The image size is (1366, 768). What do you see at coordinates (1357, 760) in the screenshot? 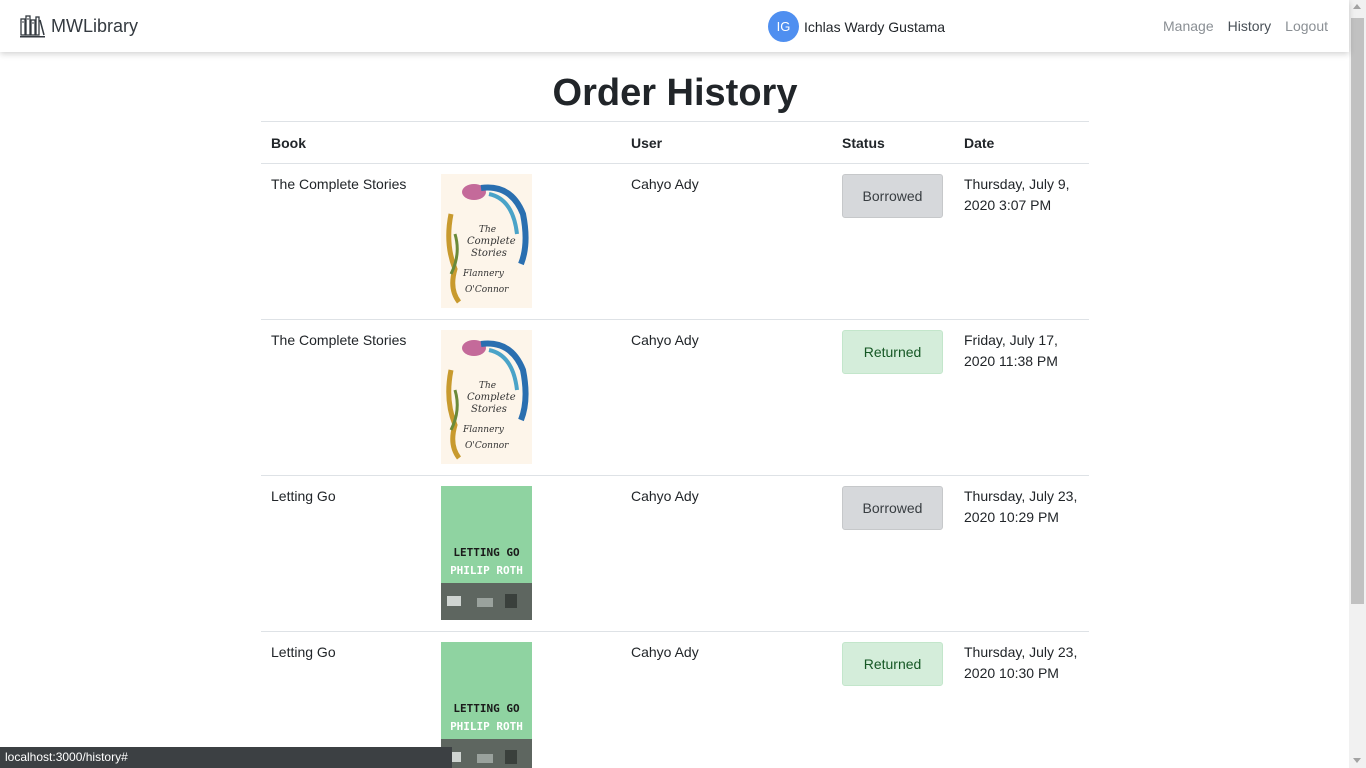
I see `scroll-down-arrow-icon` at bounding box center [1357, 760].